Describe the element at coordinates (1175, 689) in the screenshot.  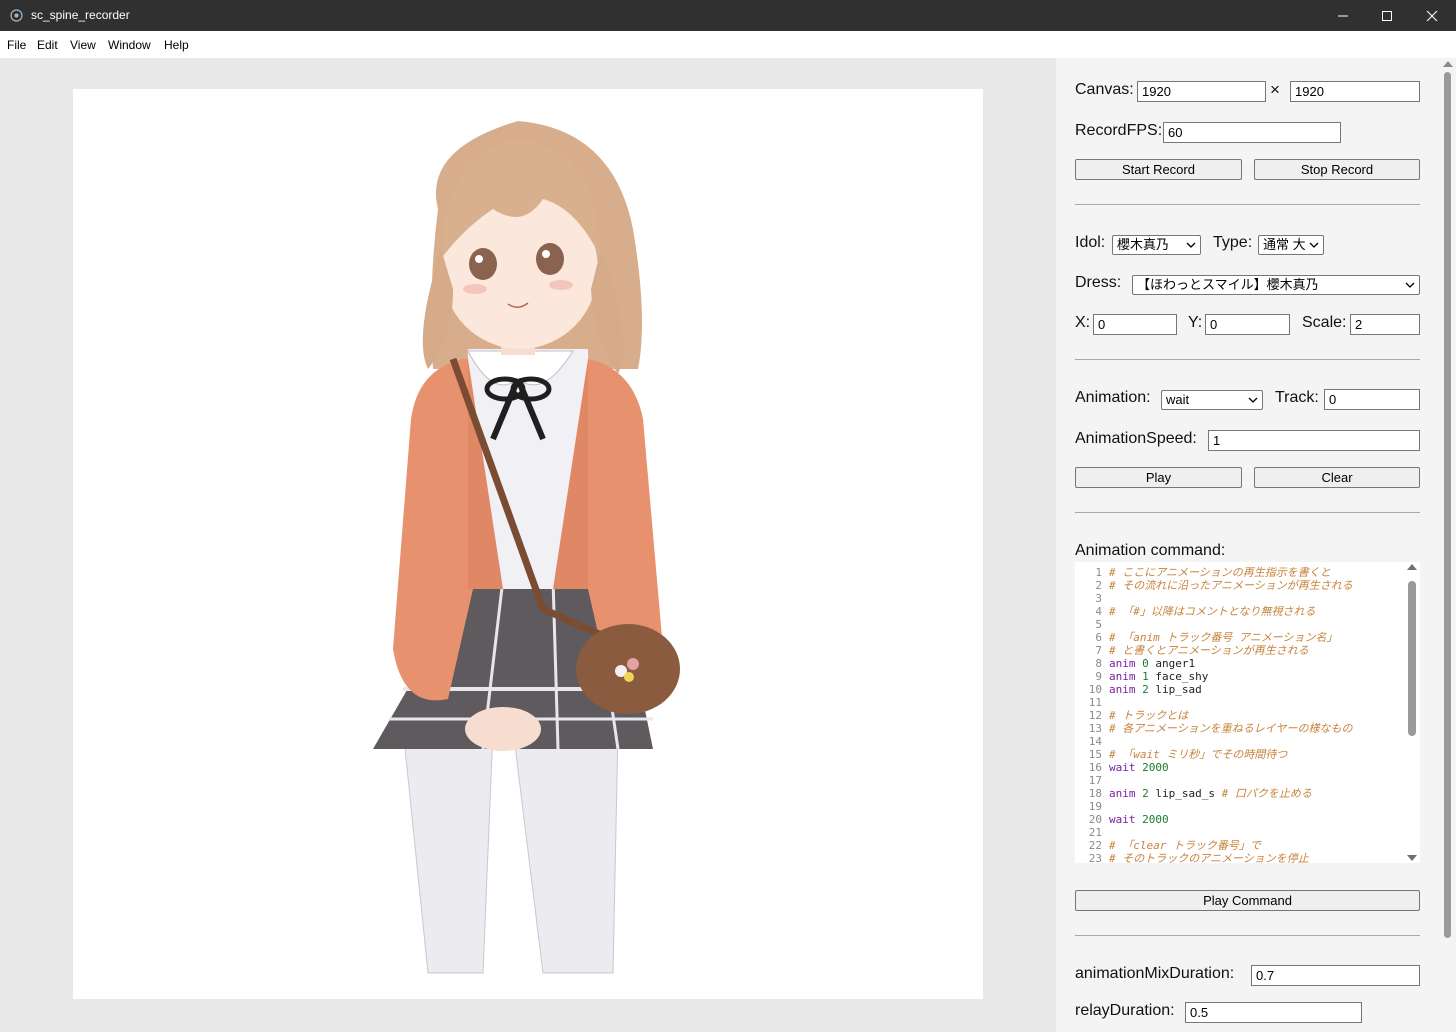
I see `code-token: lip_sad` at that location.